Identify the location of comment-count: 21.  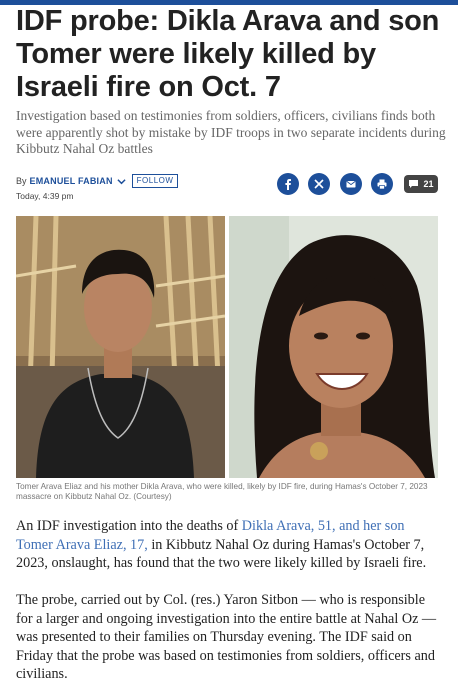
(428, 184).